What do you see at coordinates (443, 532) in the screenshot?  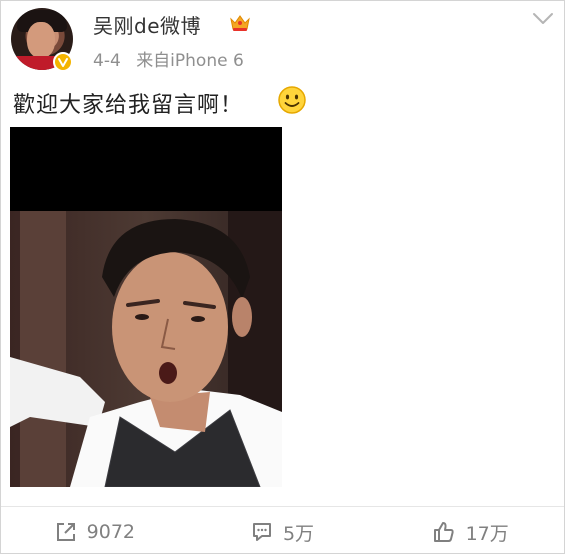 I see `thumbs-up-icon` at bounding box center [443, 532].